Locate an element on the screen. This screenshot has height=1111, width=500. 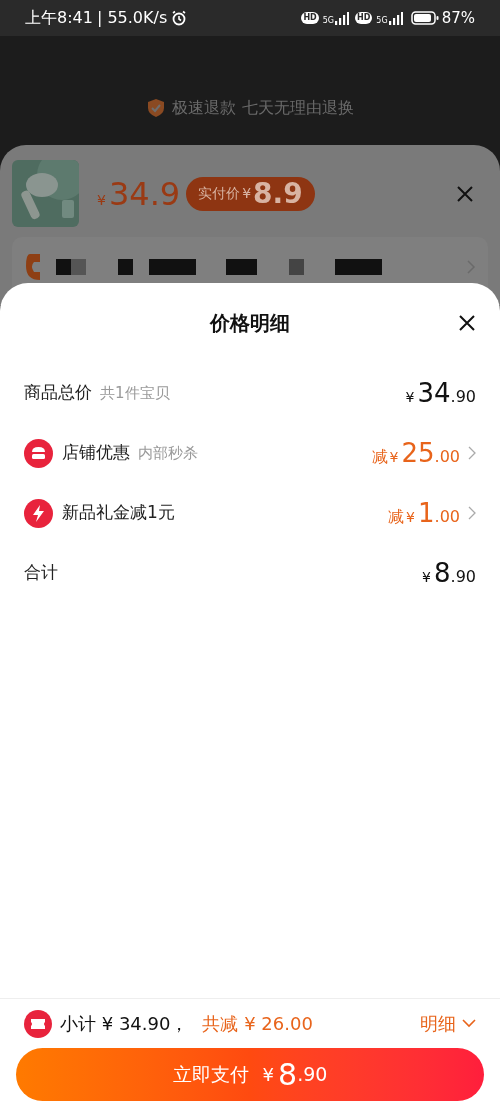
actual-price-badge: 实付价¥8.9 is located at coordinates (250, 193).